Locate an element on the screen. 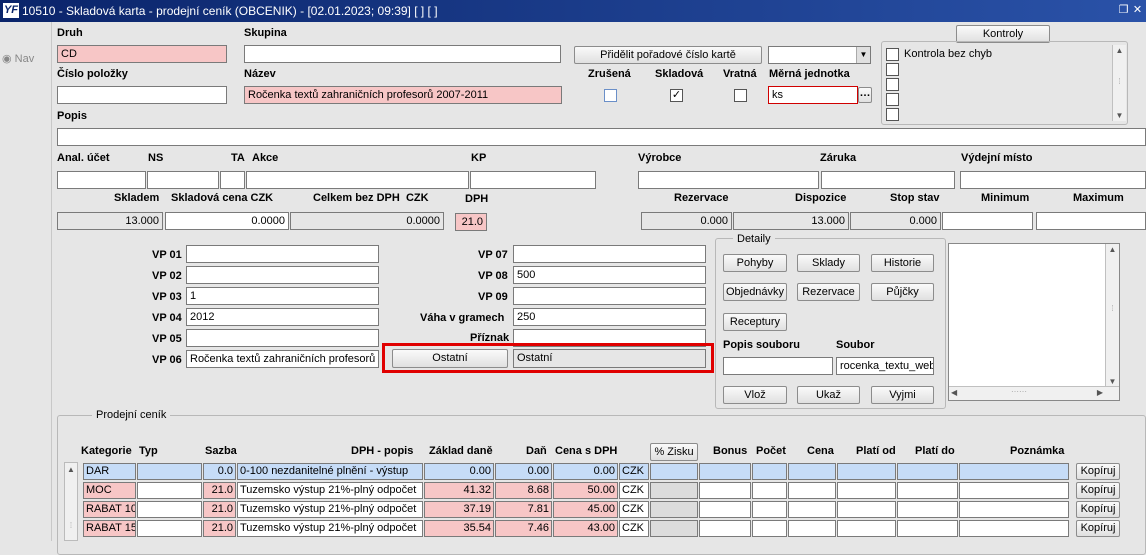  row-cena: 45.00 is located at coordinates (585, 509).